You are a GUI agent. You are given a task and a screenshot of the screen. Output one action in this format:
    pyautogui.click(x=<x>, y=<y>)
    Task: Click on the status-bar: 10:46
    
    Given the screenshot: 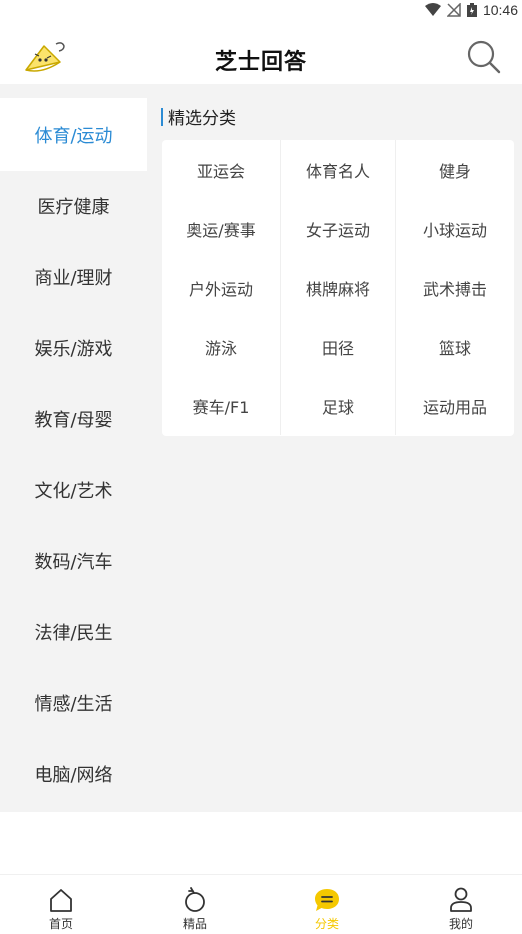 What is the action you would take?
    pyautogui.click(x=261, y=17)
    